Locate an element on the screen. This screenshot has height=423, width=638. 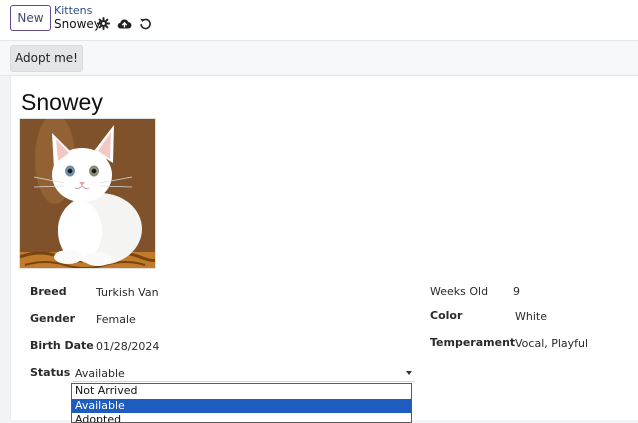
color-label: Color is located at coordinates (446, 315).